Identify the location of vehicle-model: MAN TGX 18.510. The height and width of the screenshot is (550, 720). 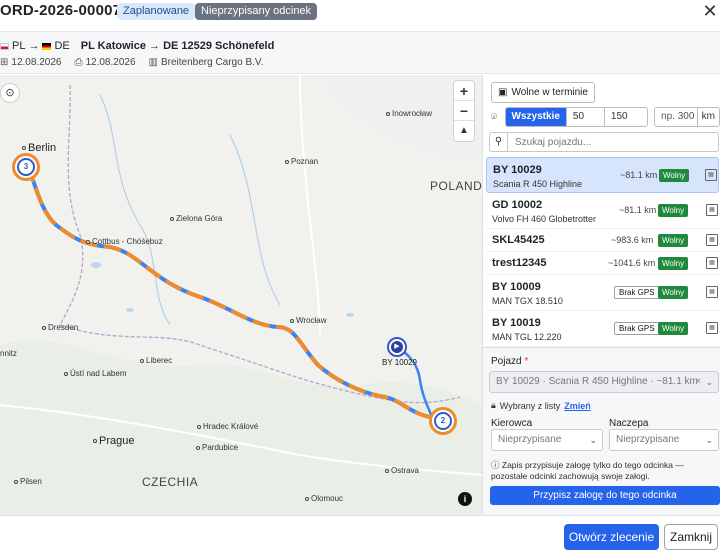
(527, 301).